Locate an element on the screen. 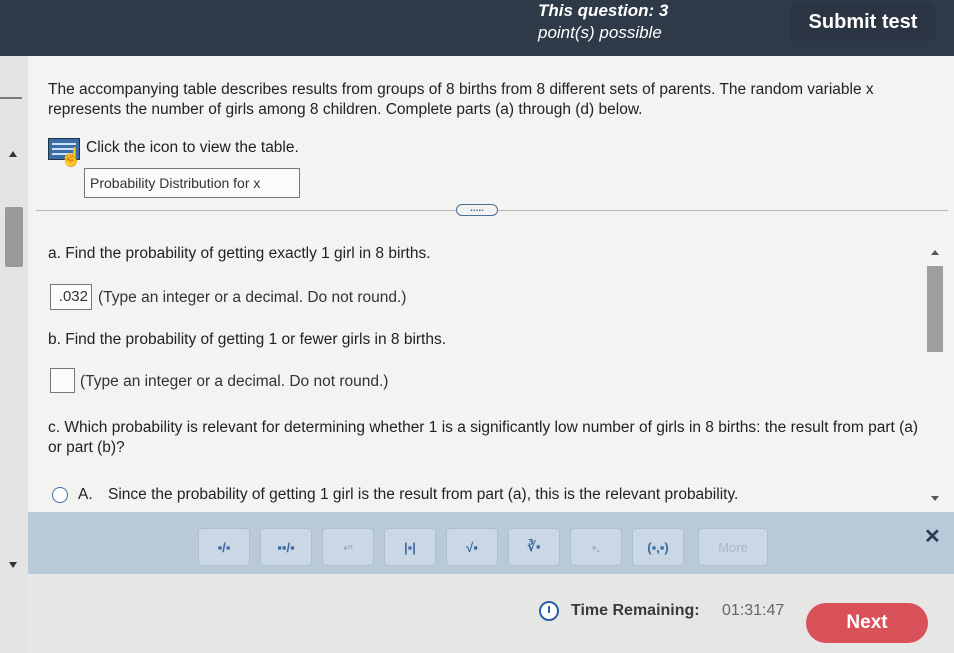 This screenshot has height=653, width=954. points-possible: point(s) possible is located at coordinates (600, 32).